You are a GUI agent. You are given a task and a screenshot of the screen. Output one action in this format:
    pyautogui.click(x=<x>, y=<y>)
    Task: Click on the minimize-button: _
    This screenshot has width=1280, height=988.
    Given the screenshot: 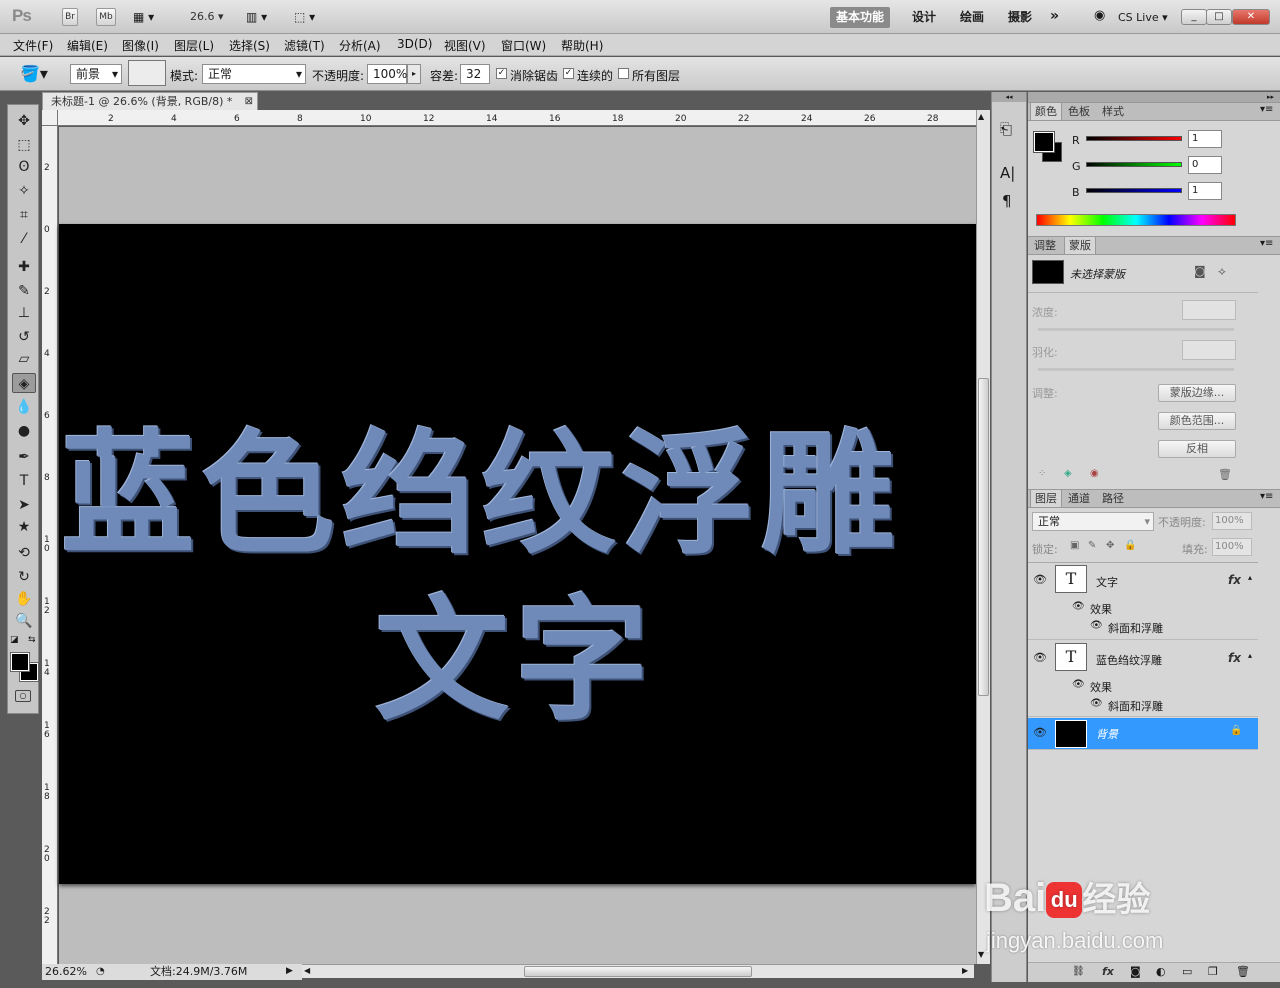 What is the action you would take?
    pyautogui.click(x=1194, y=17)
    